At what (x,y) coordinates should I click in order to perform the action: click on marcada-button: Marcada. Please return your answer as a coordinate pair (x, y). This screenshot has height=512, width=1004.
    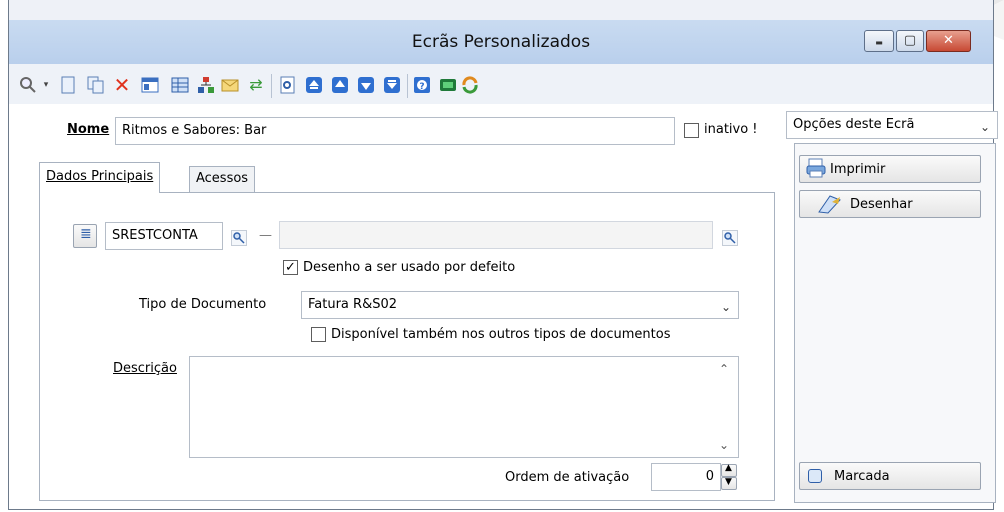
    Looking at the image, I should click on (890, 476).